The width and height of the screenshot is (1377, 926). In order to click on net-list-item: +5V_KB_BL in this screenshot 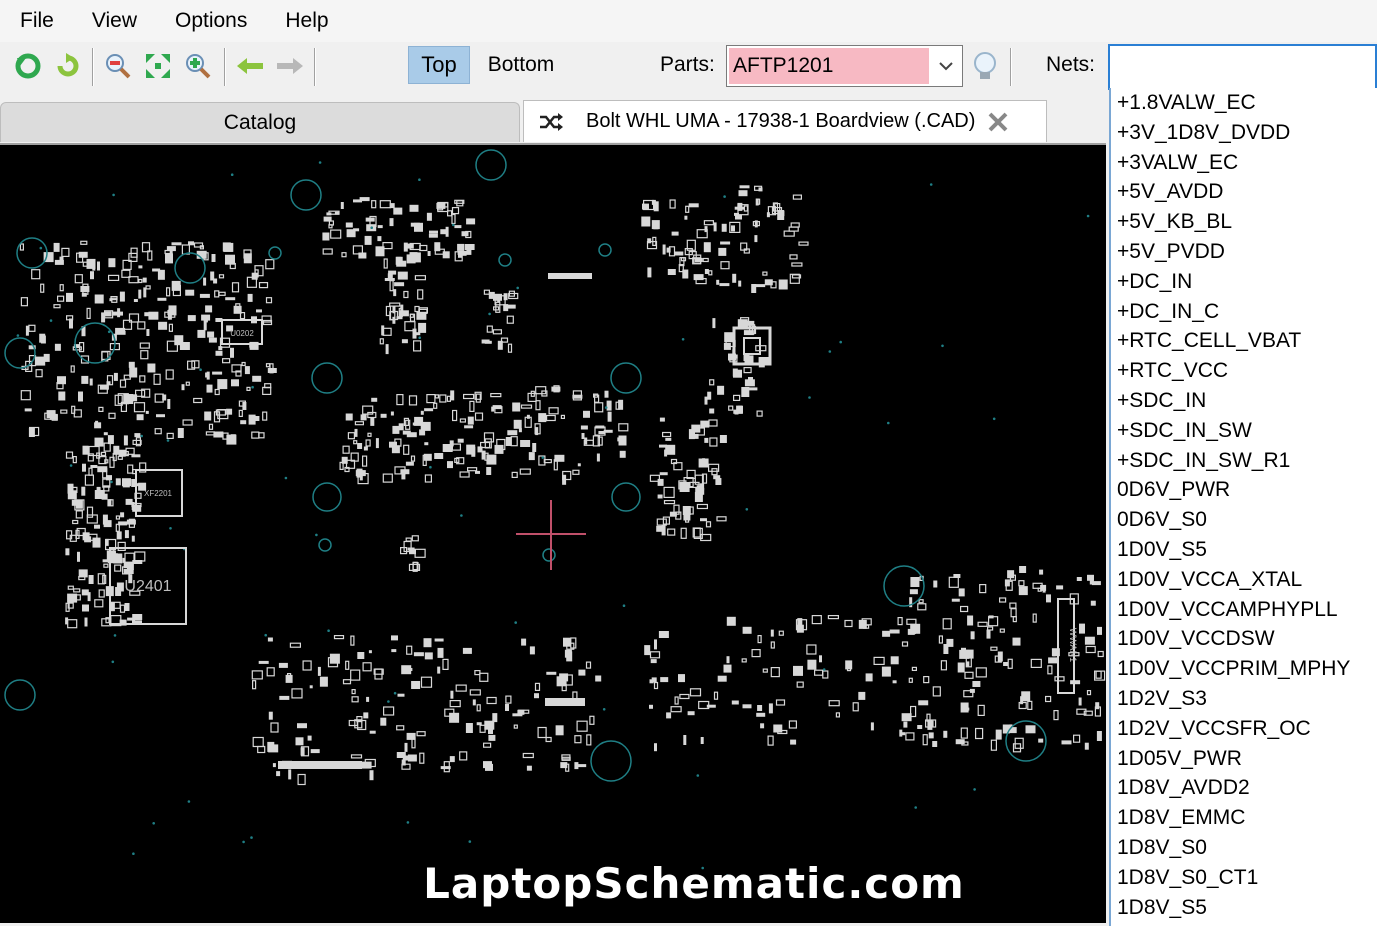, I will do `click(1244, 222)`.